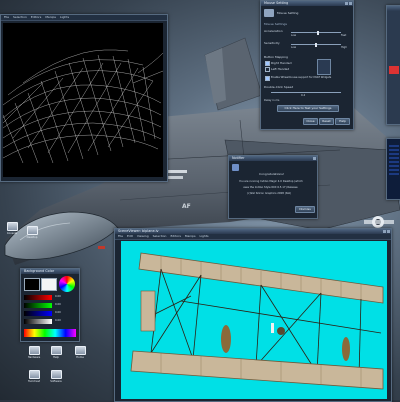 The width and height of the screenshot is (400, 402). What do you see at coordinates (273, 31) in the screenshot?
I see `acceleration-label: Acceleration` at bounding box center [273, 31].